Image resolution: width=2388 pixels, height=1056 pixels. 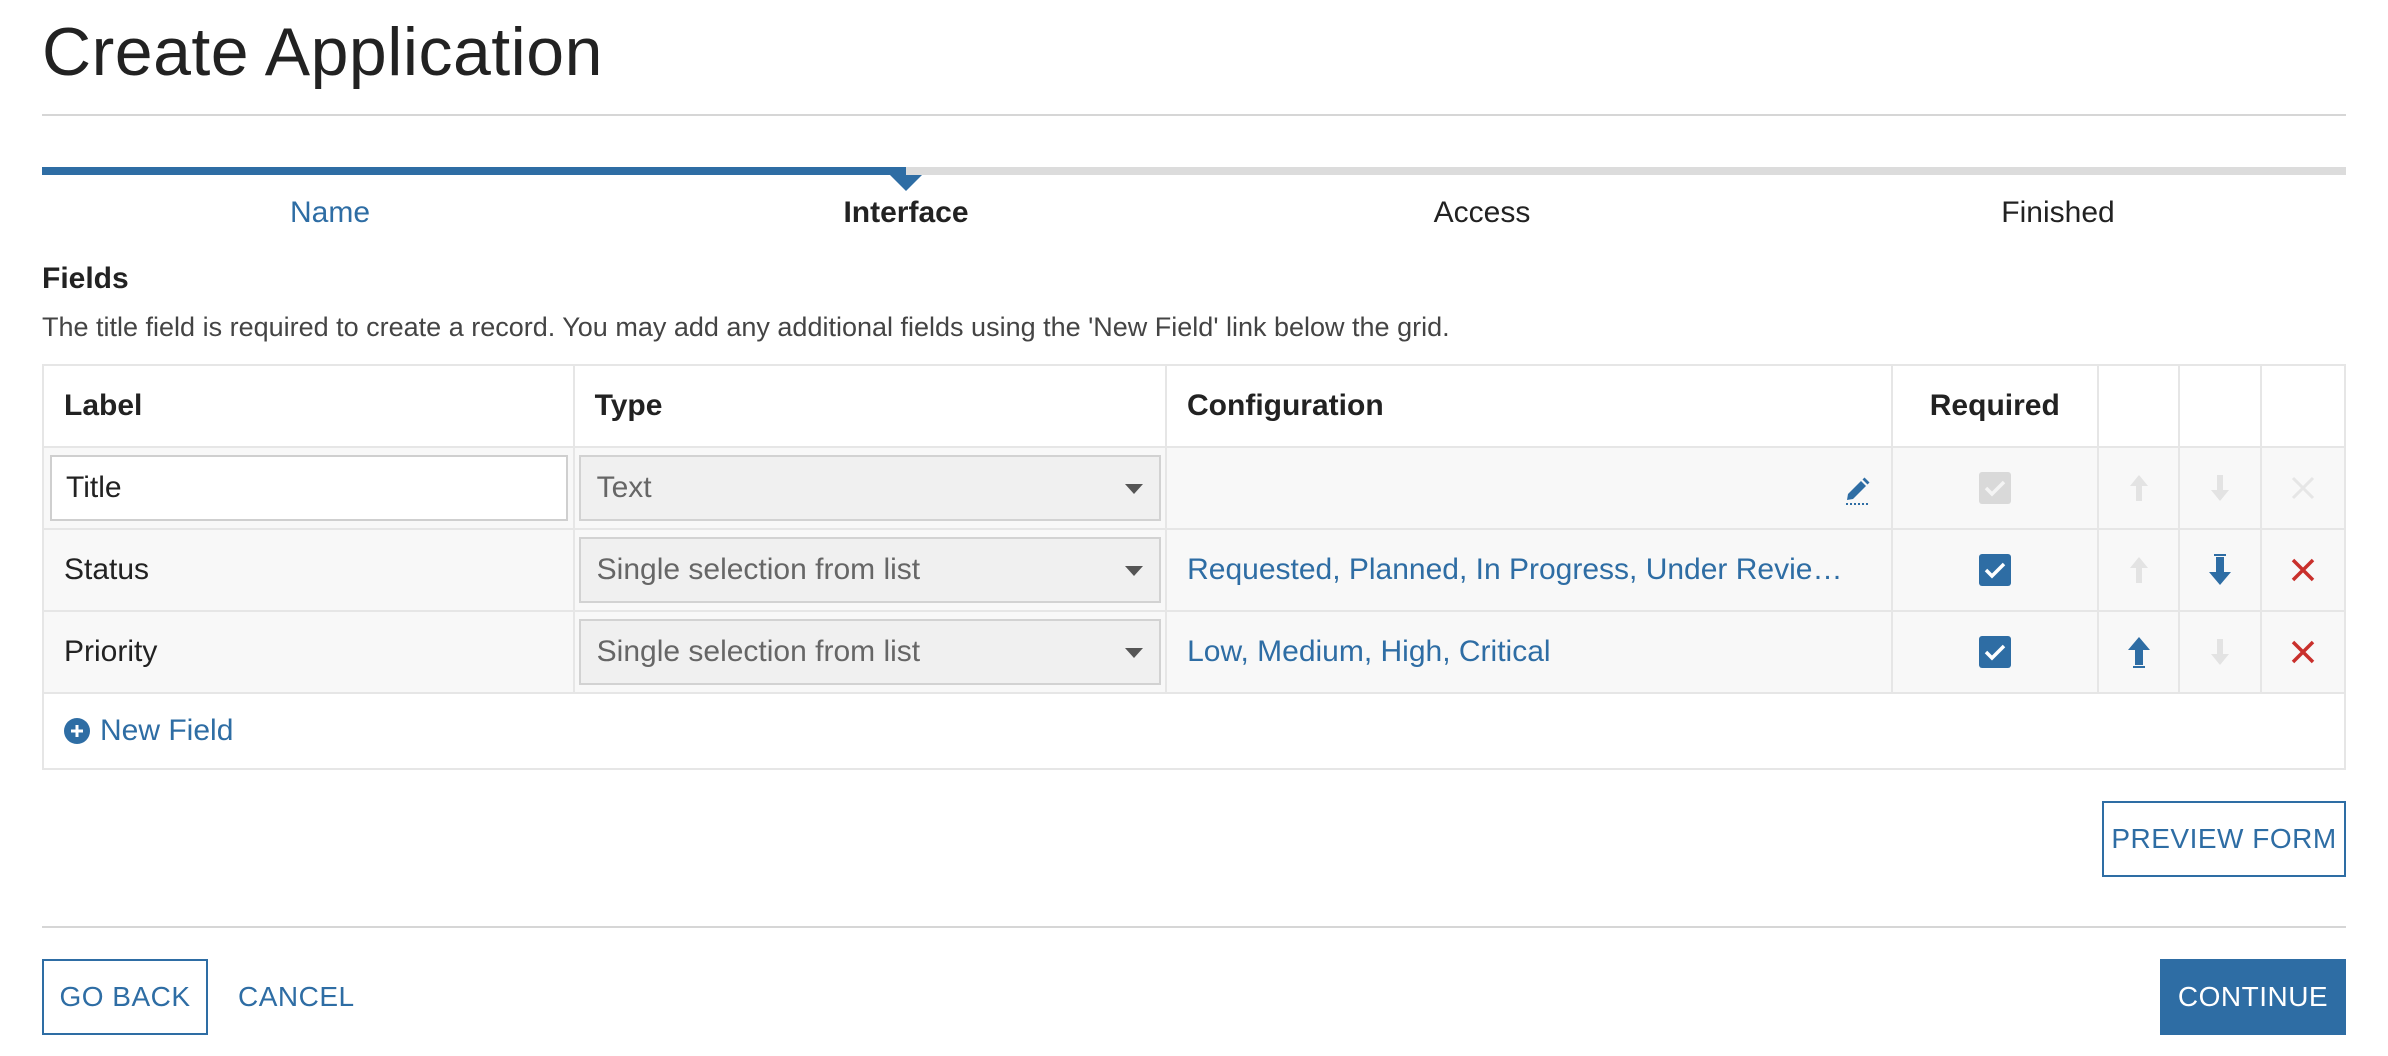 I want to click on page-title: Create Application, so click(x=322, y=52).